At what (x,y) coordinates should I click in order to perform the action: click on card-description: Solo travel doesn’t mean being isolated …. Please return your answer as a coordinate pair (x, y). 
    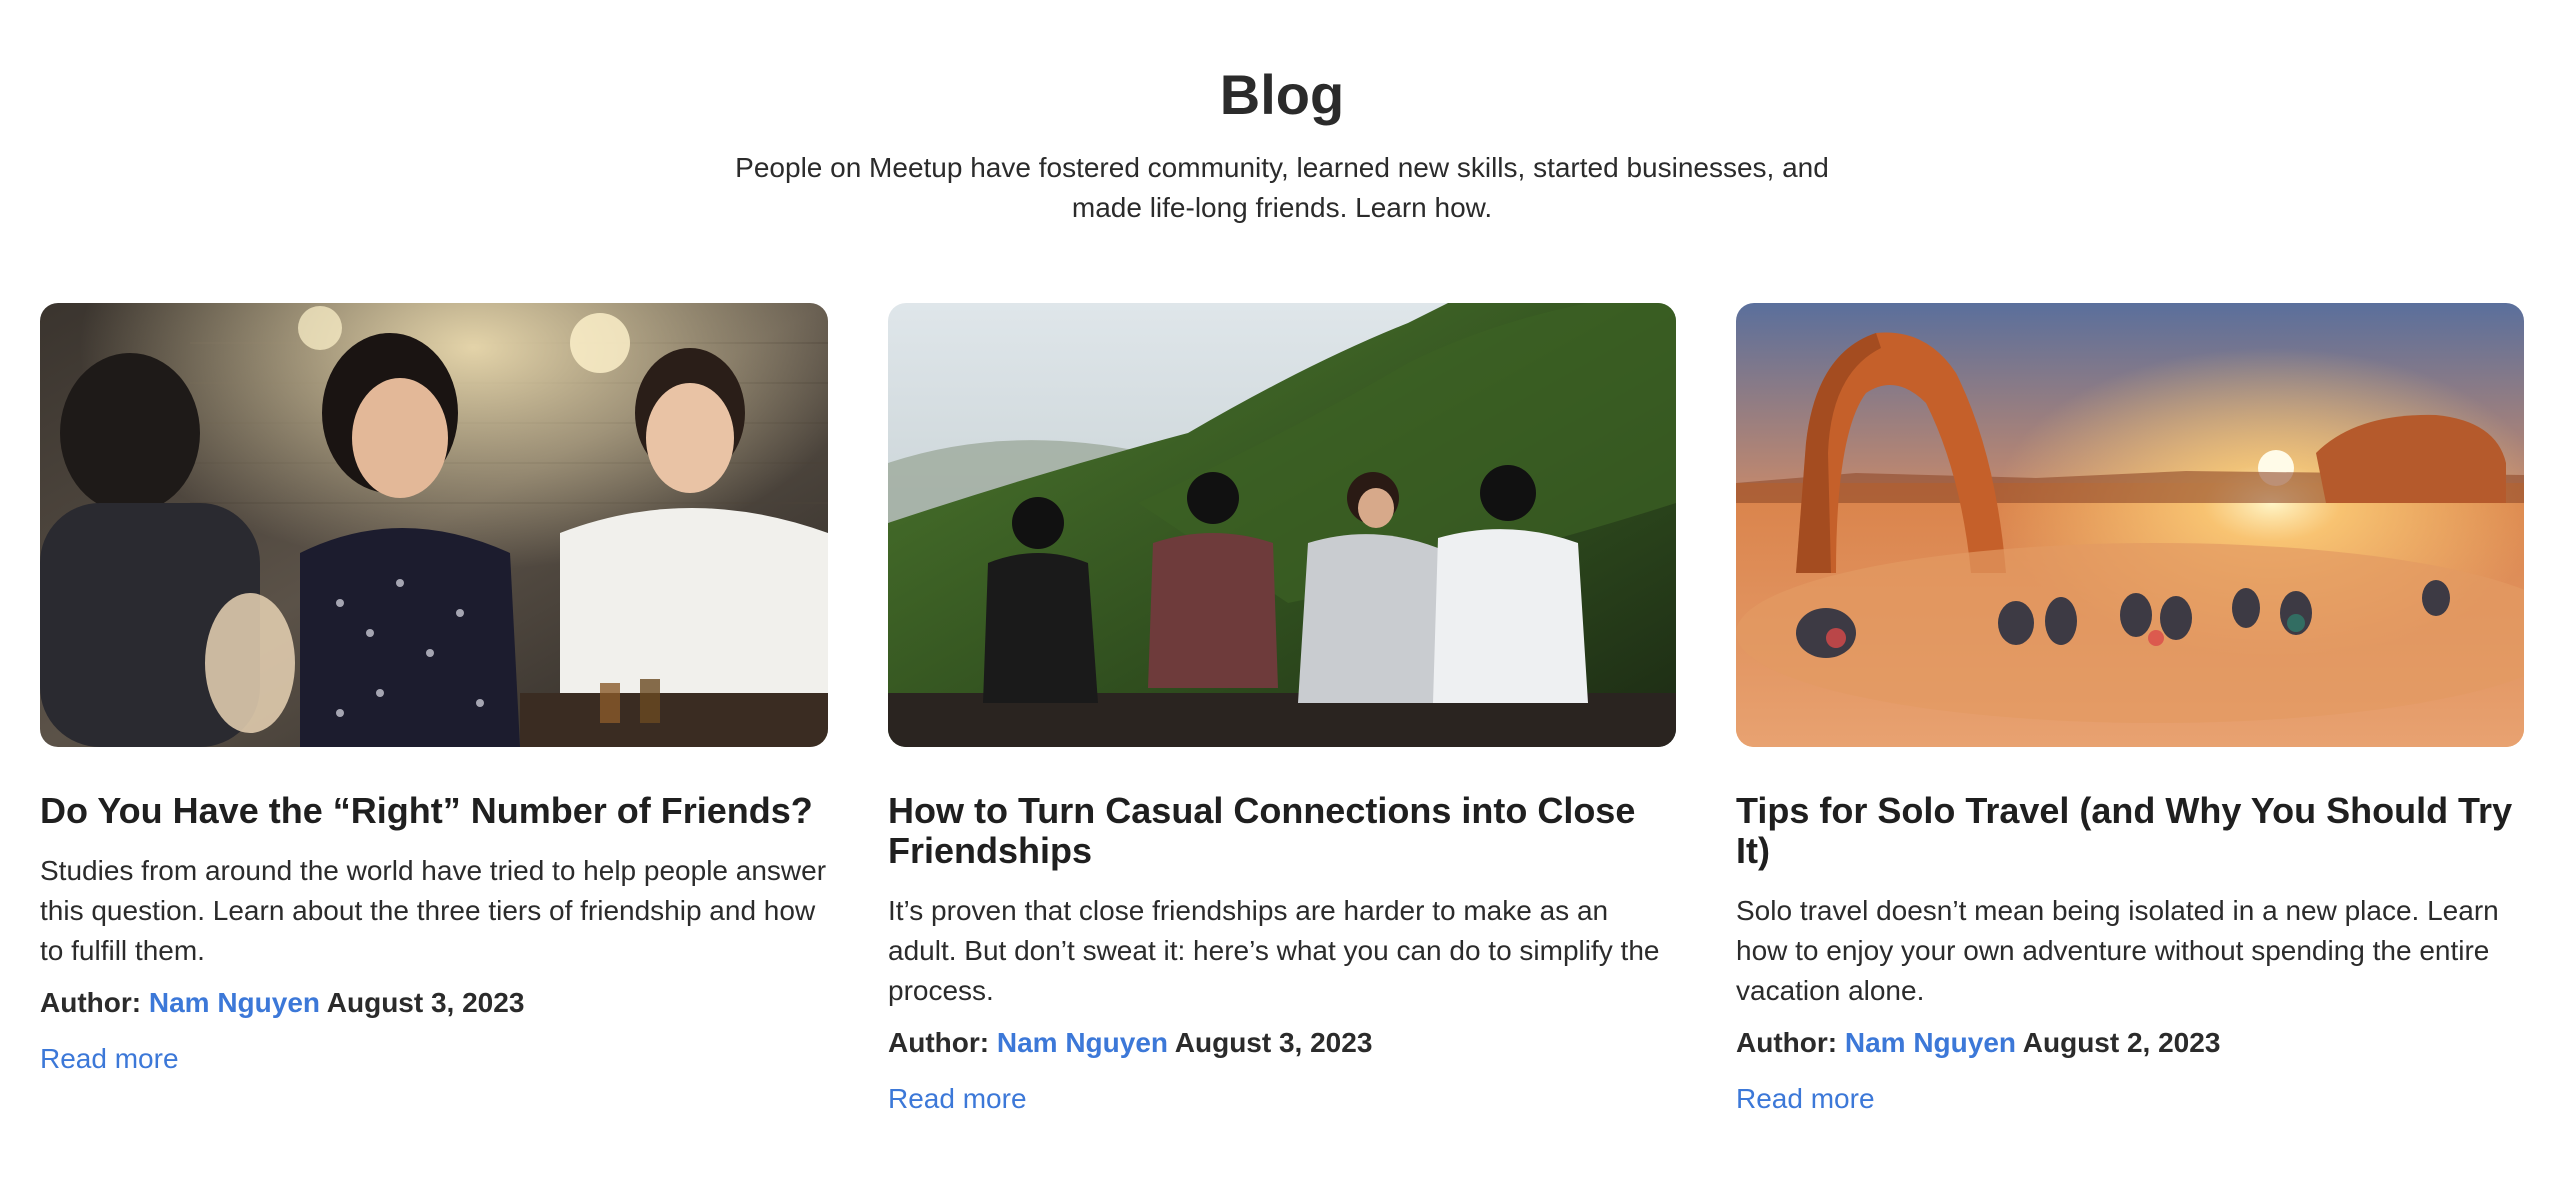
    Looking at the image, I should click on (2117, 950).